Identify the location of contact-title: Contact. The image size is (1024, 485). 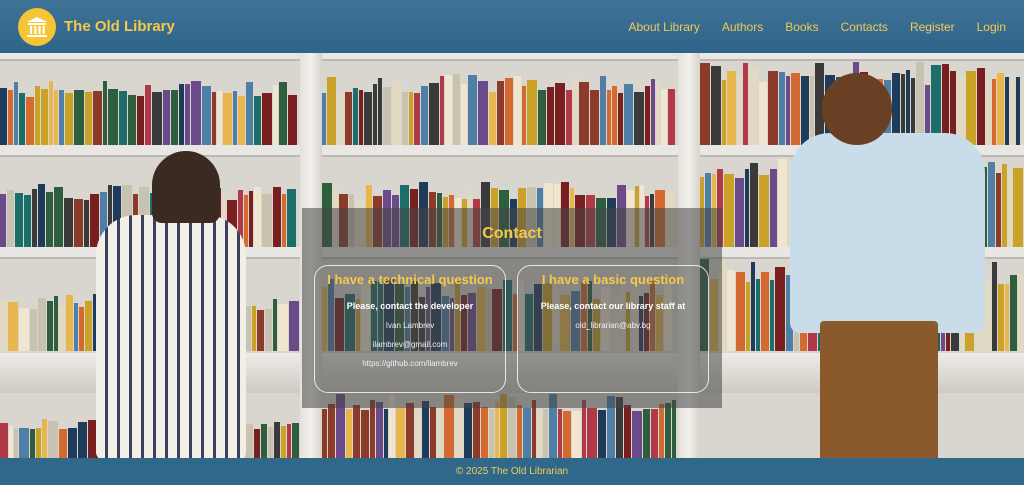
(512, 233).